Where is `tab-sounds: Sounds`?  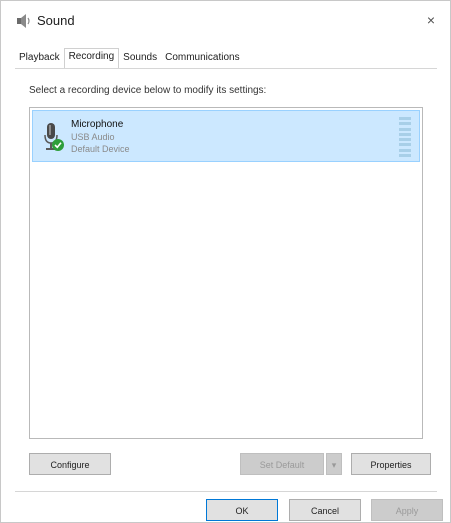 tab-sounds: Sounds is located at coordinates (140, 59).